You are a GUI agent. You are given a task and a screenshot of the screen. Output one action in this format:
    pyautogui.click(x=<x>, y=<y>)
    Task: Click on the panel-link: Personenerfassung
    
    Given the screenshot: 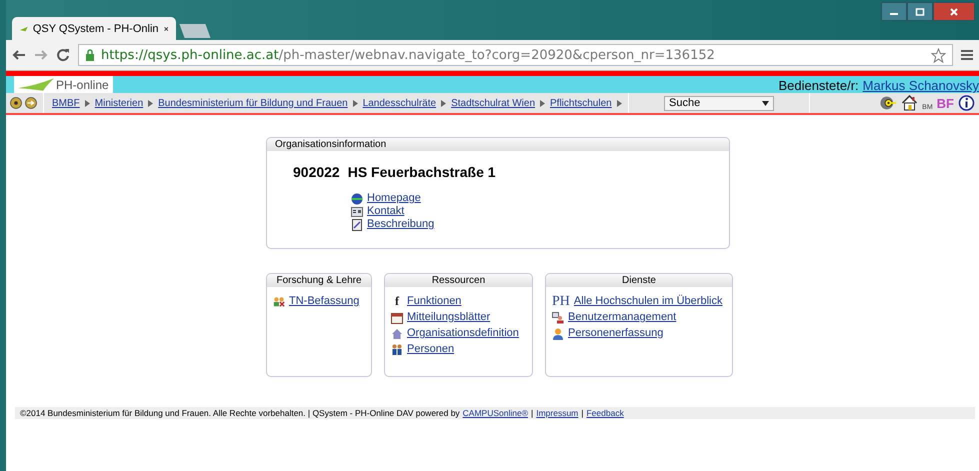 What is the action you would take?
    pyautogui.click(x=616, y=333)
    